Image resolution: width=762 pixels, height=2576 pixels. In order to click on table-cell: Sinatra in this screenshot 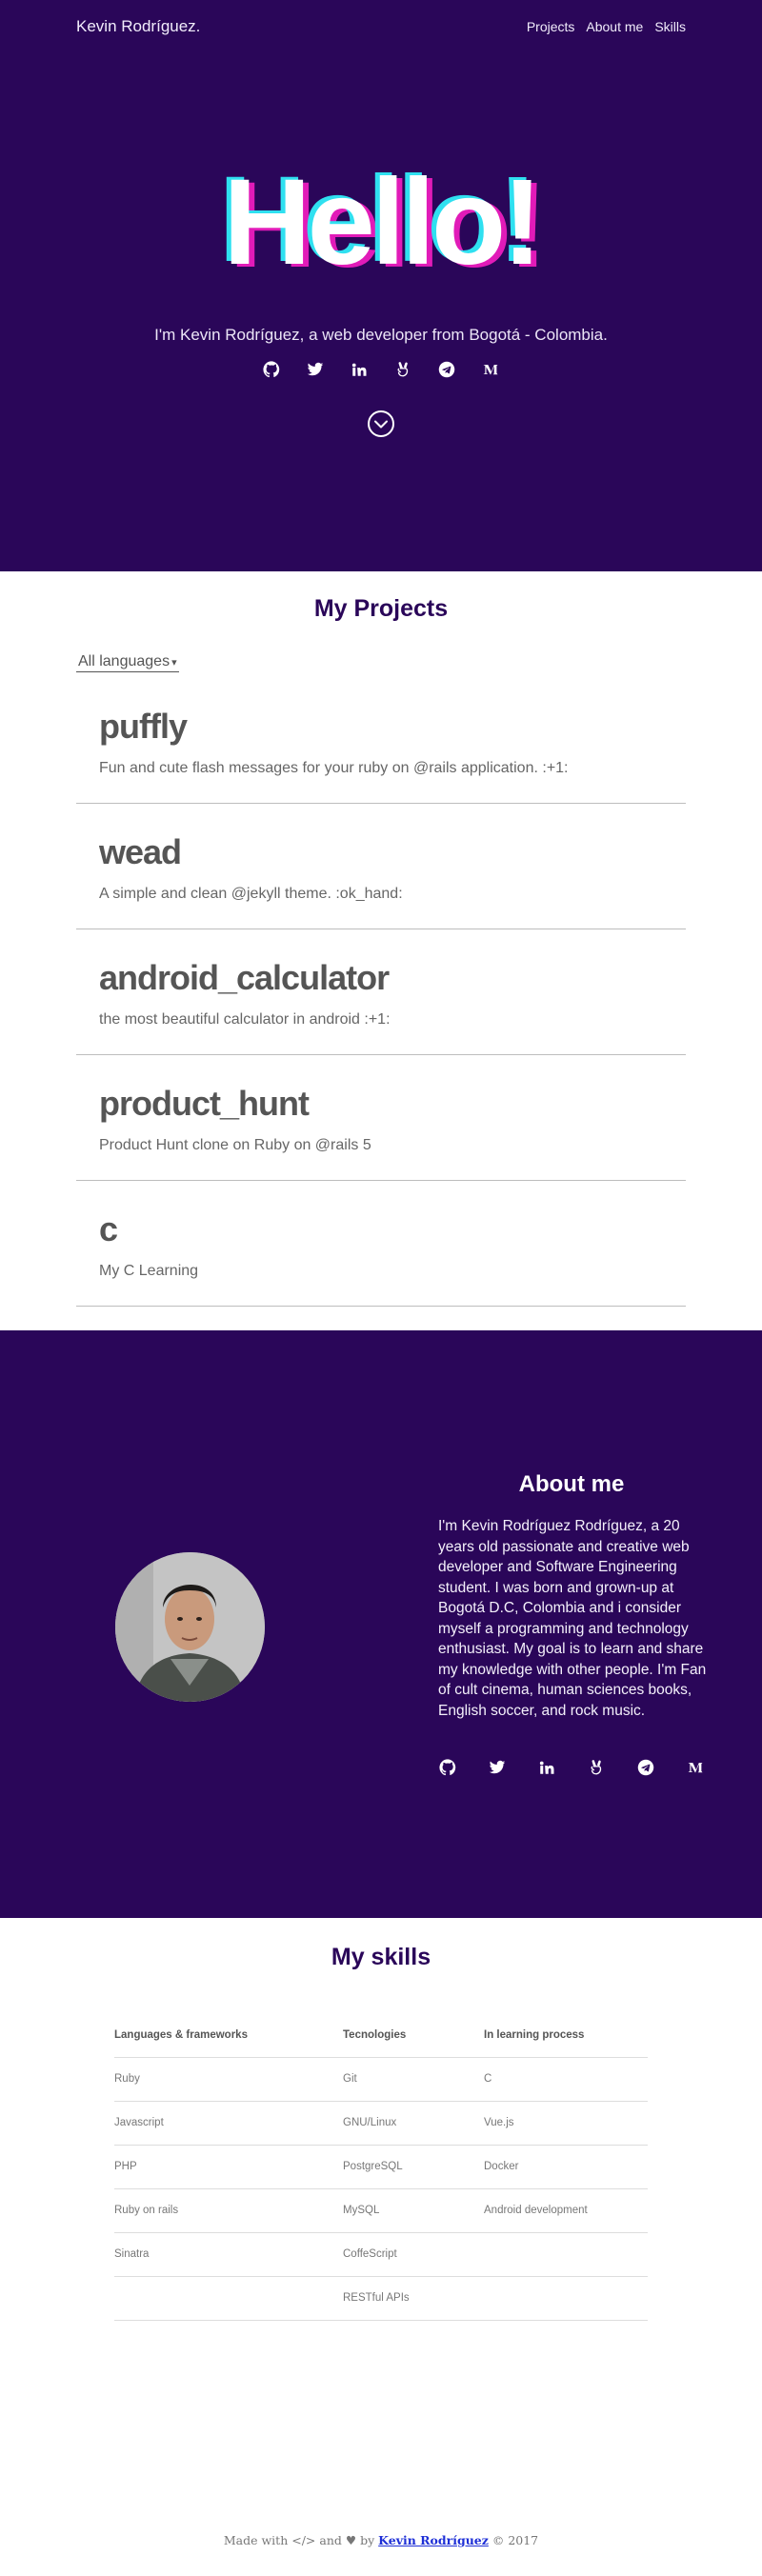, I will do `click(228, 2254)`.